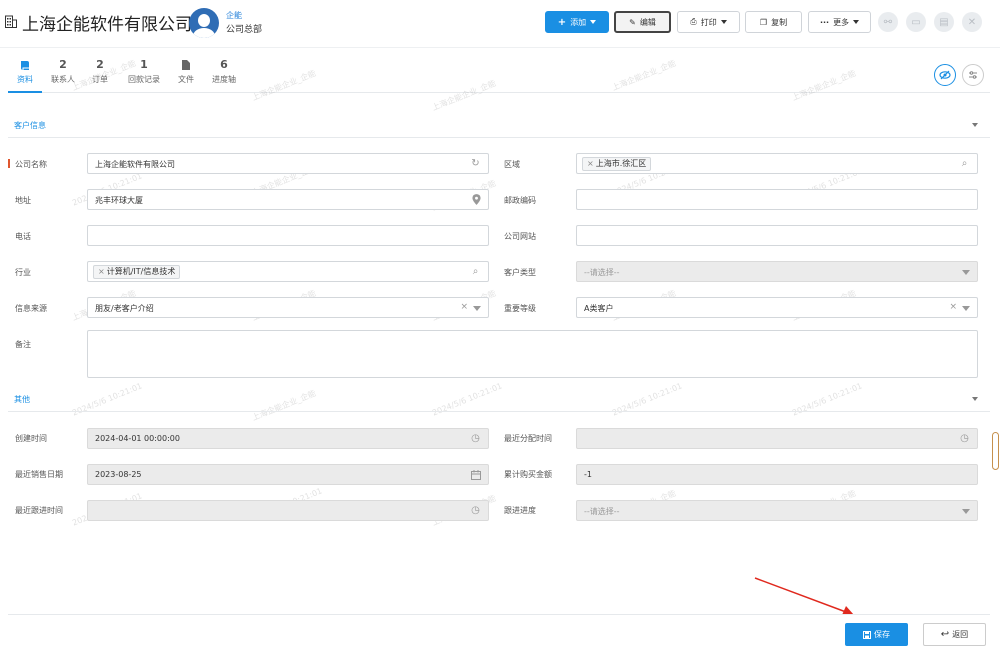  I want to click on postcode-input, so click(777, 199).